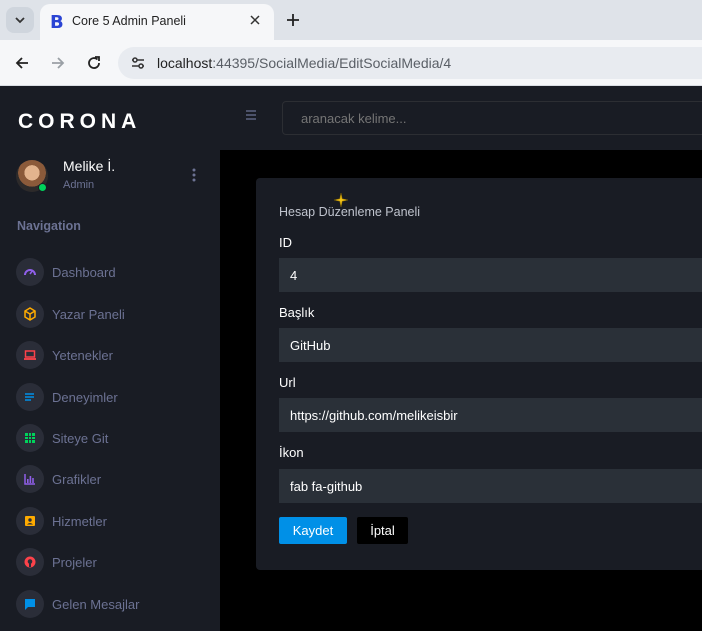 This screenshot has width=702, height=631. I want to click on nav-section-title: Navigation, so click(49, 226).